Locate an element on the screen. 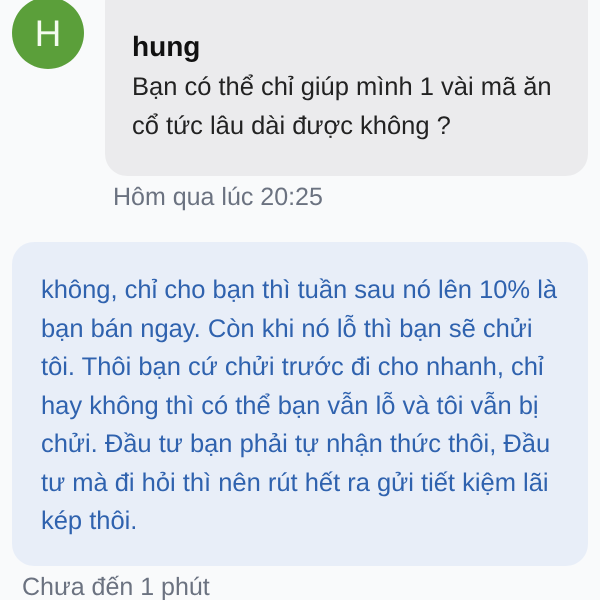  timestamp: Chưa đến 1 phút is located at coordinates (116, 586).